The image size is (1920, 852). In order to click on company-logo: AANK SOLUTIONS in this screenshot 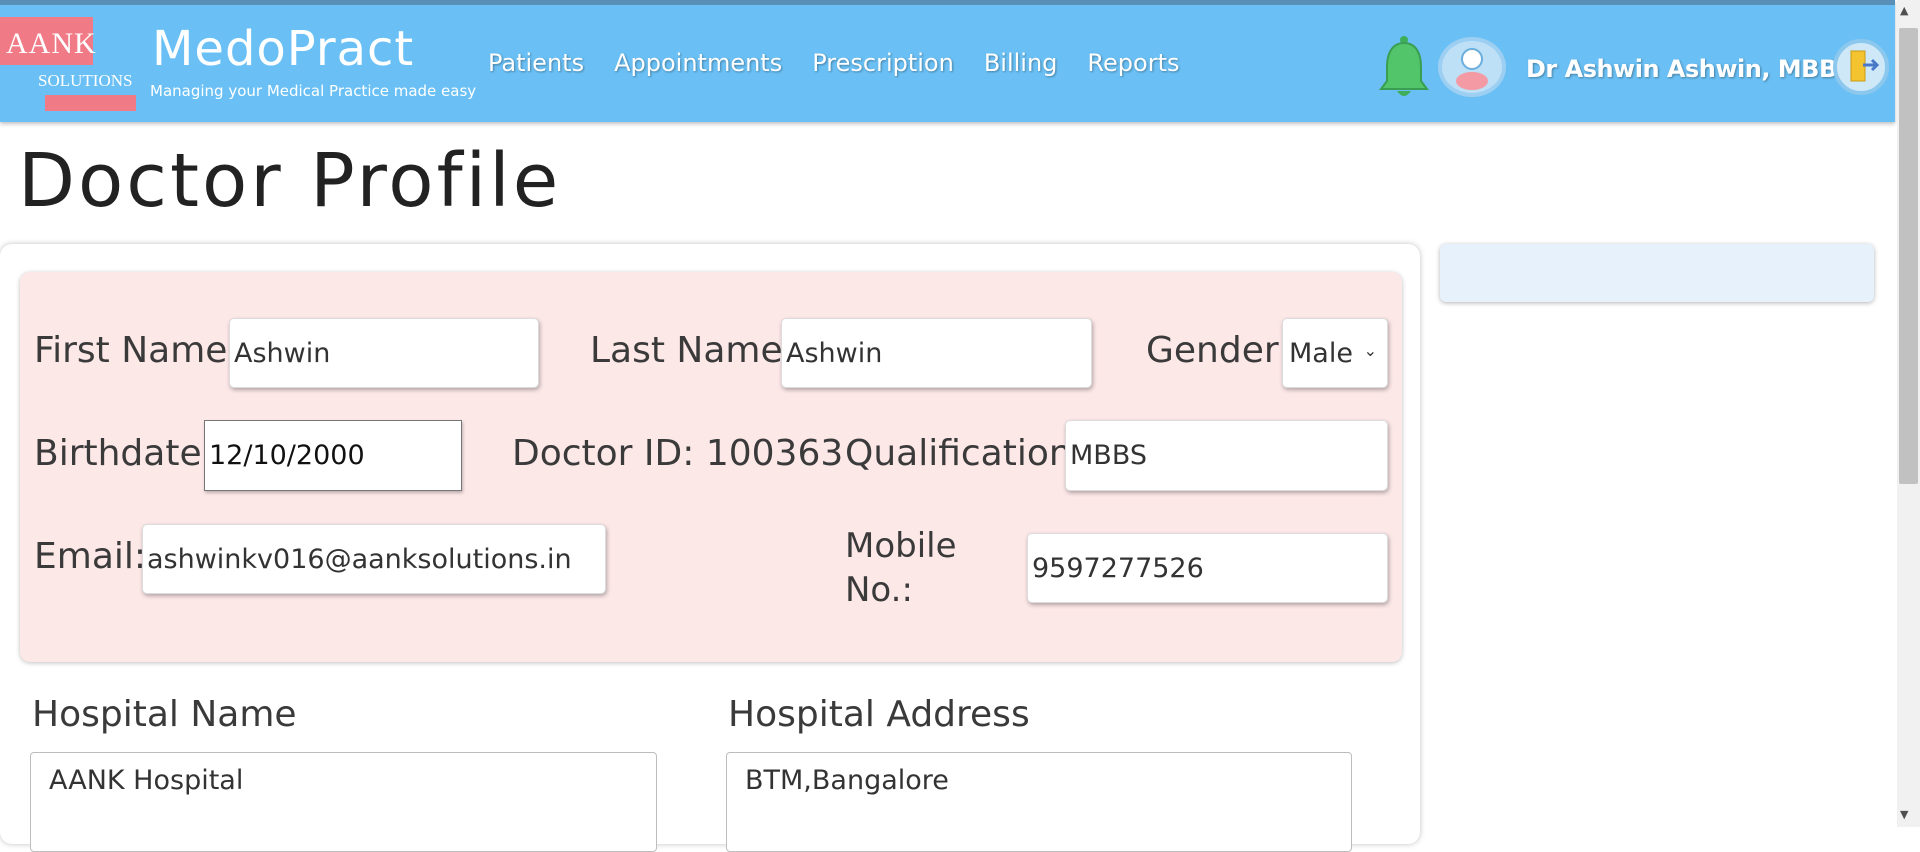, I will do `click(68, 66)`.